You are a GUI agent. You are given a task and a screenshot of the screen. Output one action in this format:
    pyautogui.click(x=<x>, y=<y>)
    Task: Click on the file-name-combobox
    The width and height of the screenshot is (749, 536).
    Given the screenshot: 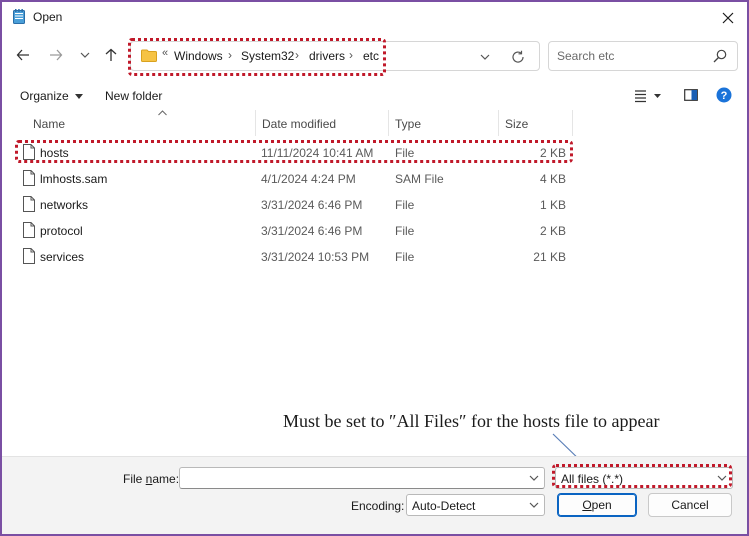 What is the action you would take?
    pyautogui.click(x=362, y=478)
    